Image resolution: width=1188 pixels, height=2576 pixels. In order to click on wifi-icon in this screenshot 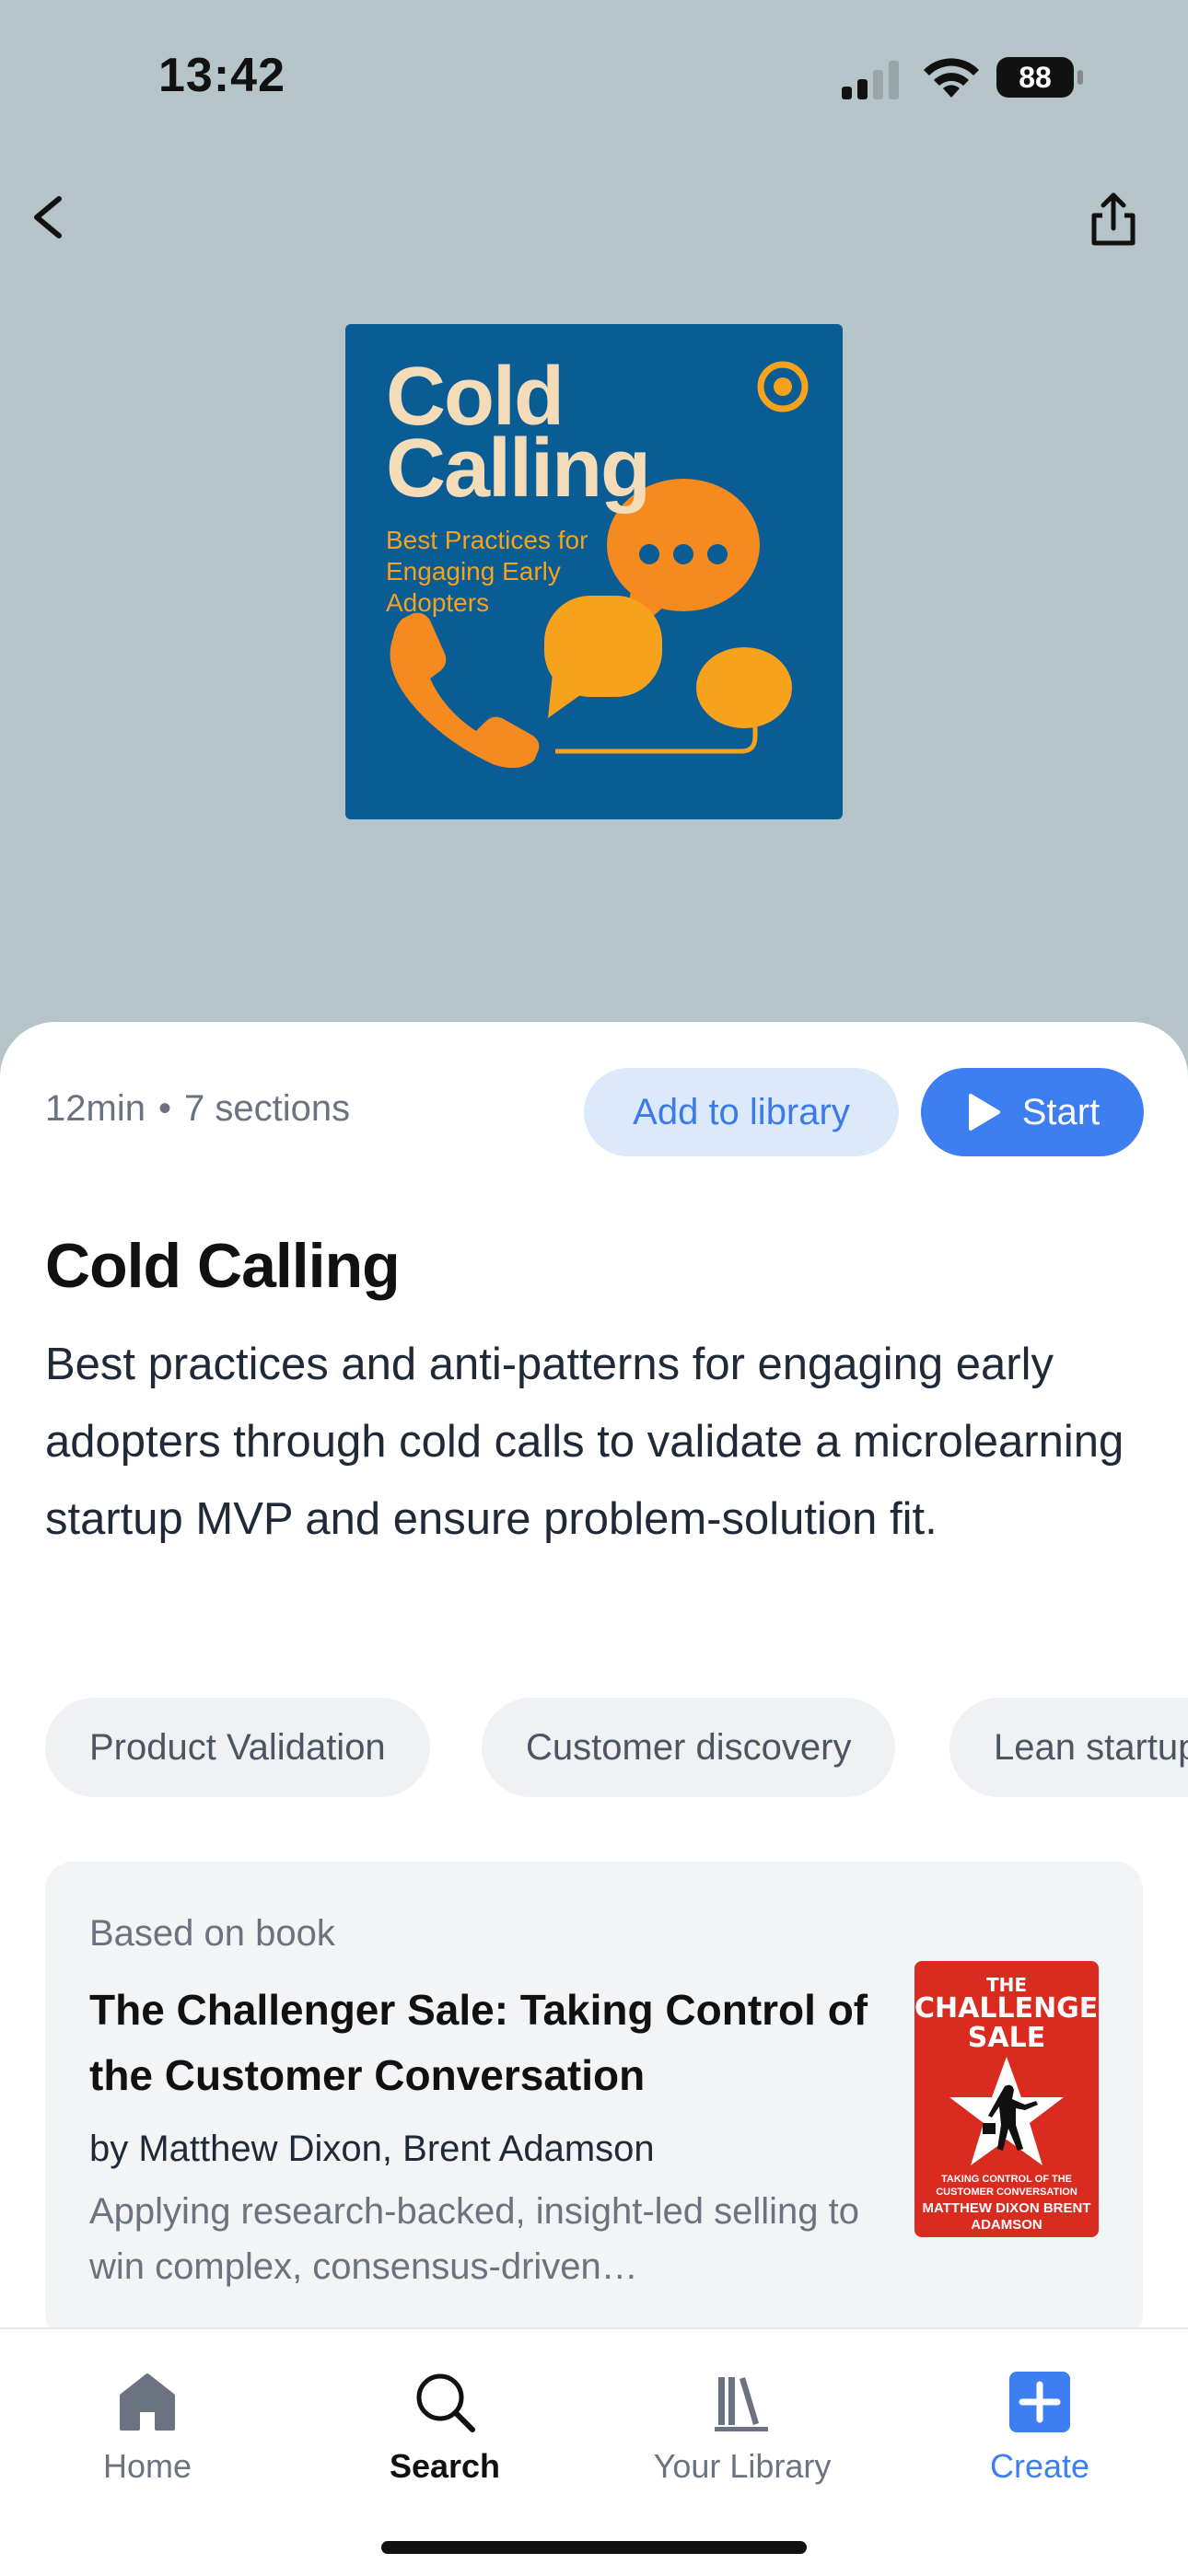, I will do `click(951, 78)`.